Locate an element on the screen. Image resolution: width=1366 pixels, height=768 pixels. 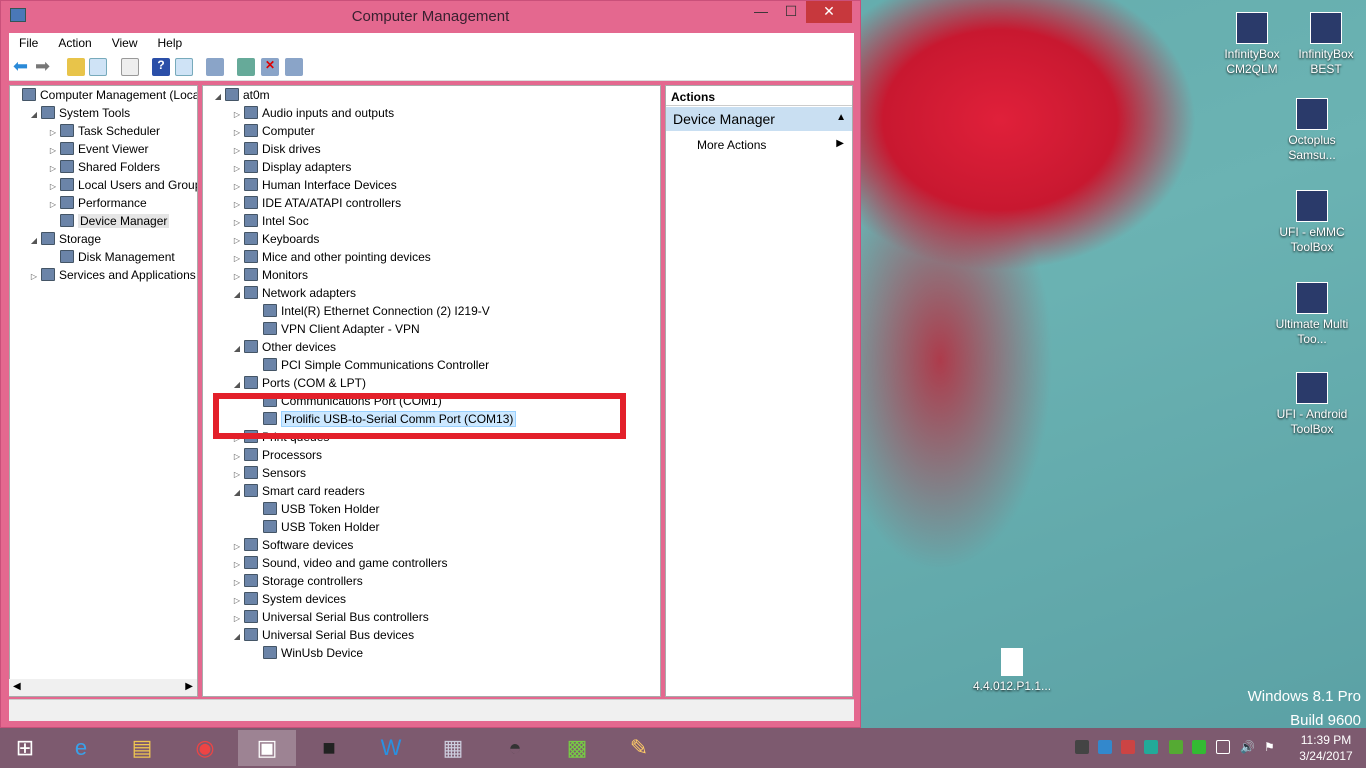
properties-icon is located at coordinates (130, 67).